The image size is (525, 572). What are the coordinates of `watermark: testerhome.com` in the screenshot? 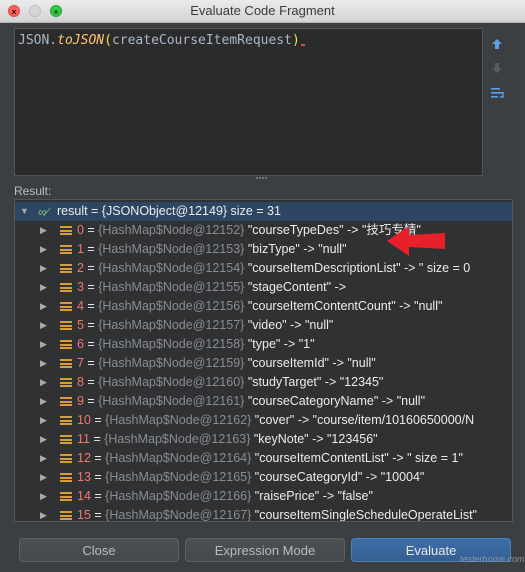 It's located at (492, 559).